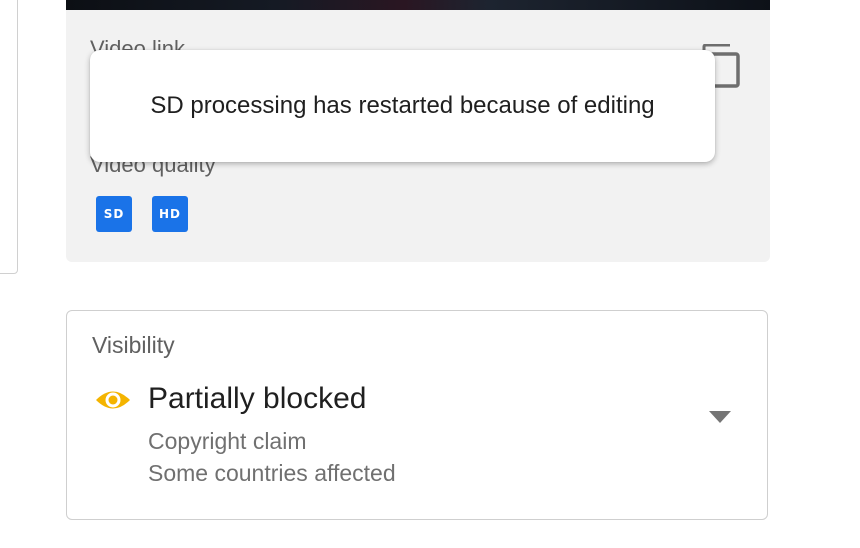  Describe the element at coordinates (272, 473) in the screenshot. I see `visibility-detail-countries: Some countries affected` at that location.